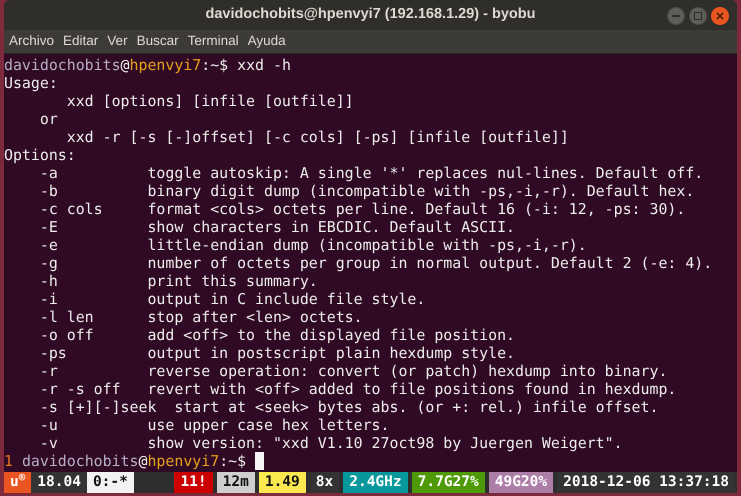  What do you see at coordinates (371, 173) in the screenshot?
I see `terminal-line: -a toggle autoskip: A single '*' replaces nul-lines. Default off.` at bounding box center [371, 173].